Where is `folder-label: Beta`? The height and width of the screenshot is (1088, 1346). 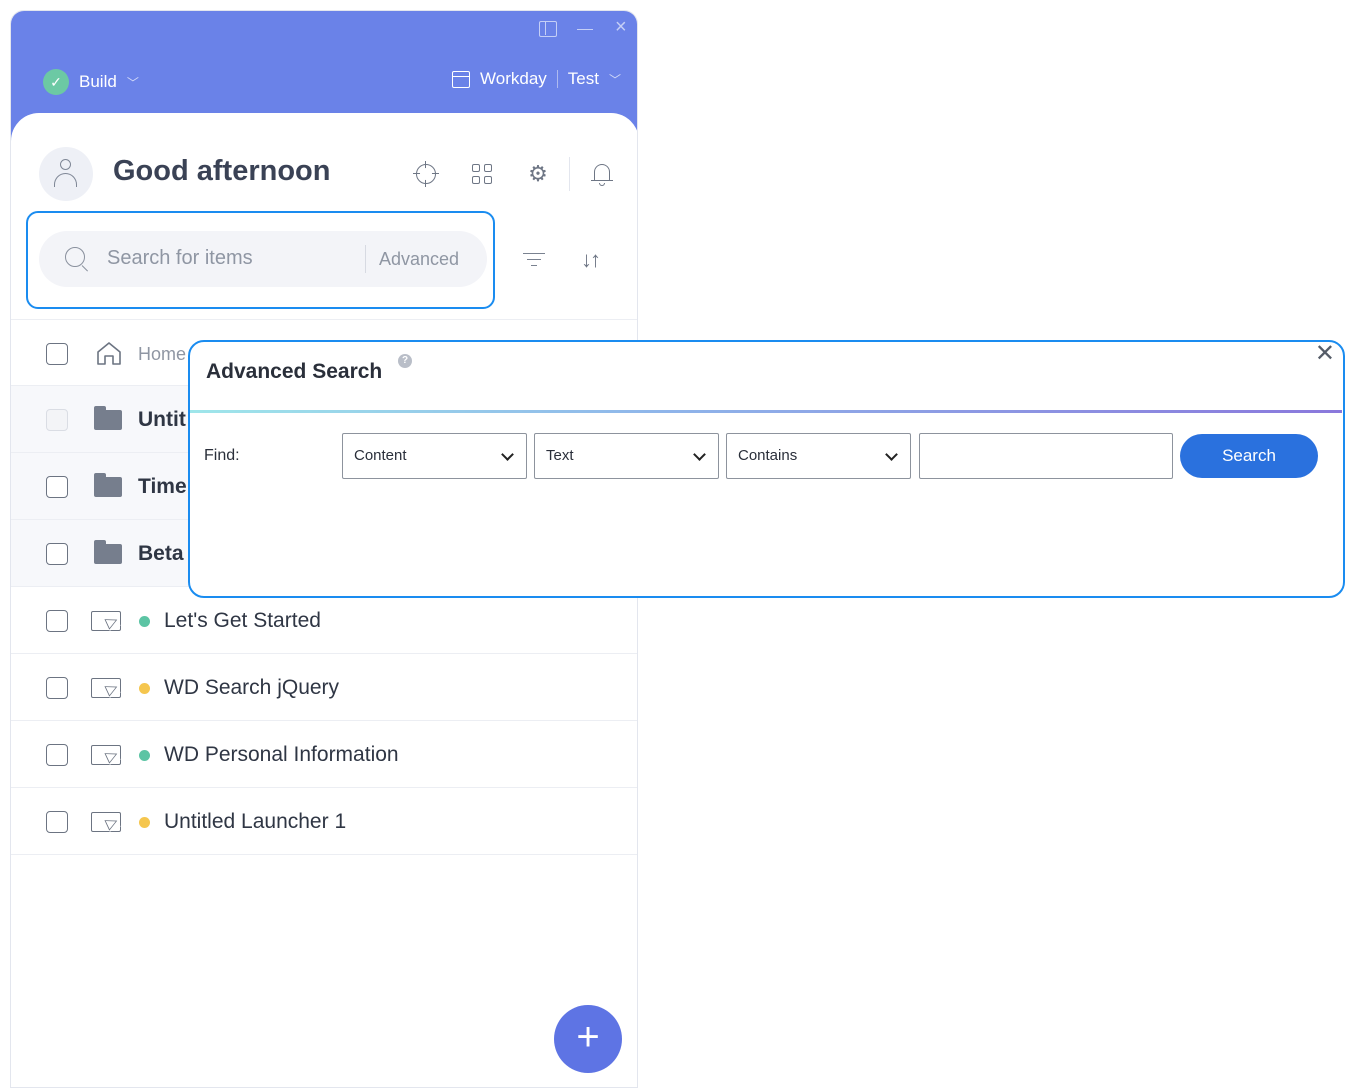
folder-label: Beta is located at coordinates (161, 553).